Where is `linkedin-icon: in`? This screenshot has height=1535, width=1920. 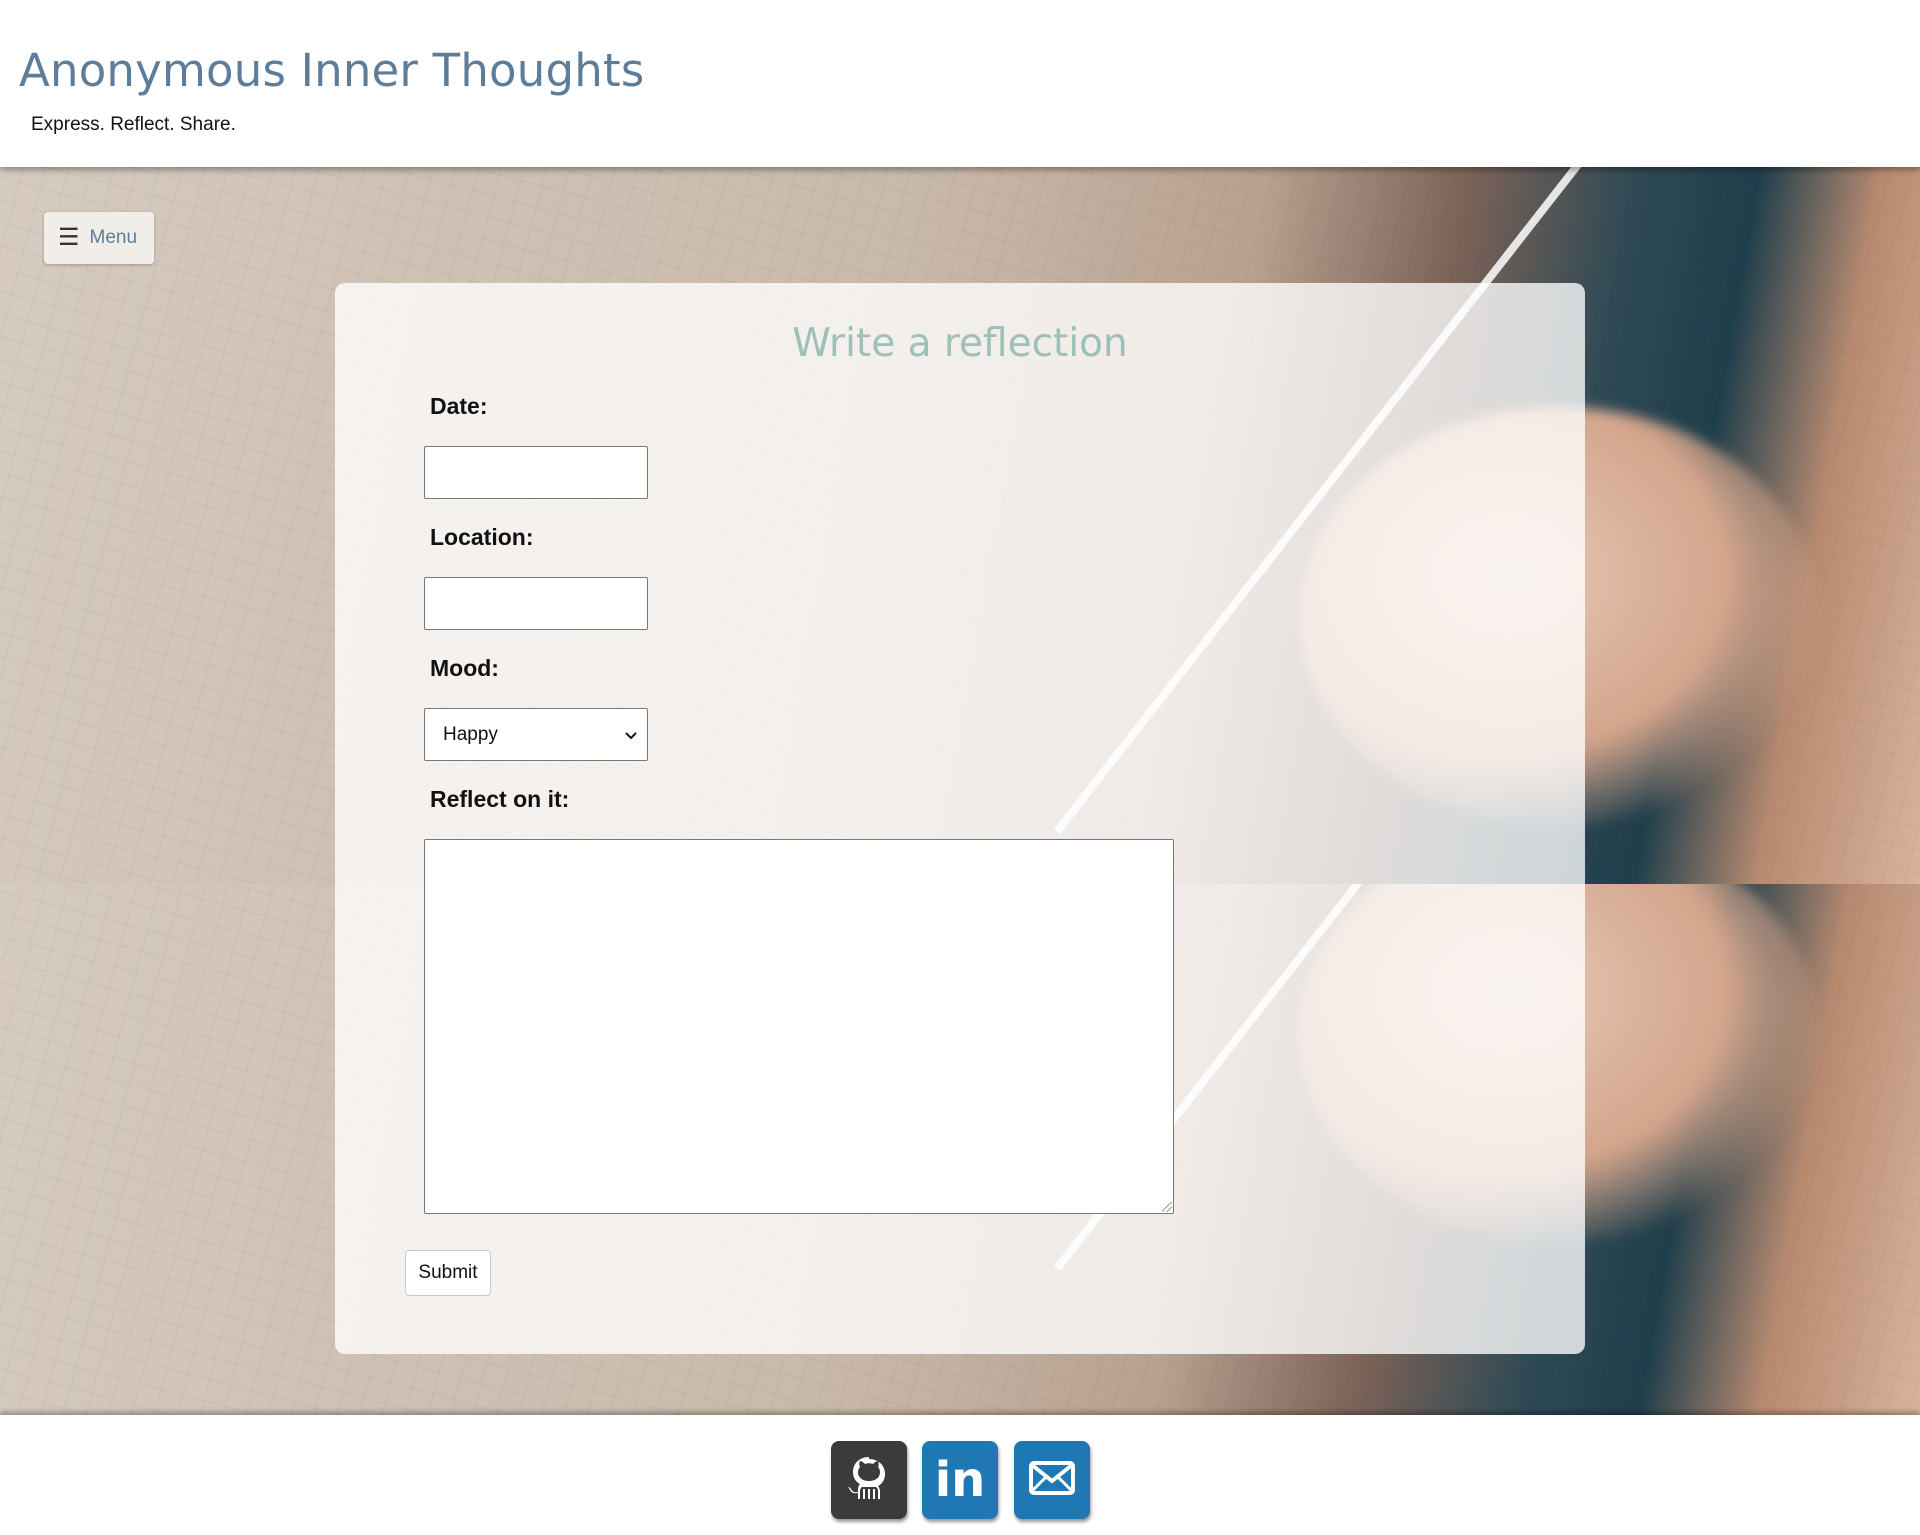
linkedin-icon: in is located at coordinates (960, 1480).